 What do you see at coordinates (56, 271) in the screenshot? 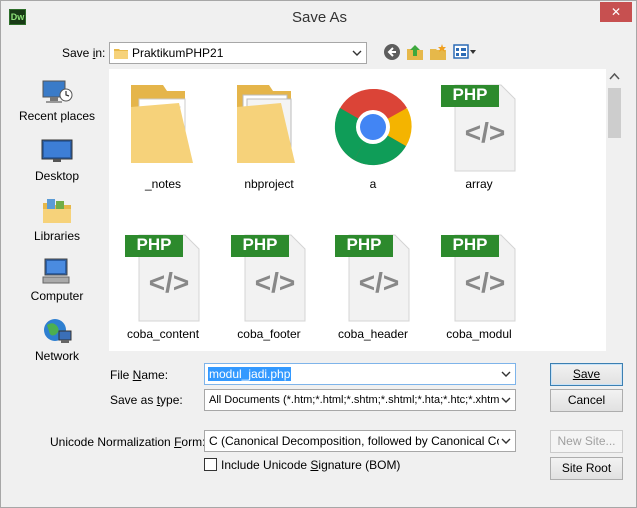
I see `computer-icon` at bounding box center [56, 271].